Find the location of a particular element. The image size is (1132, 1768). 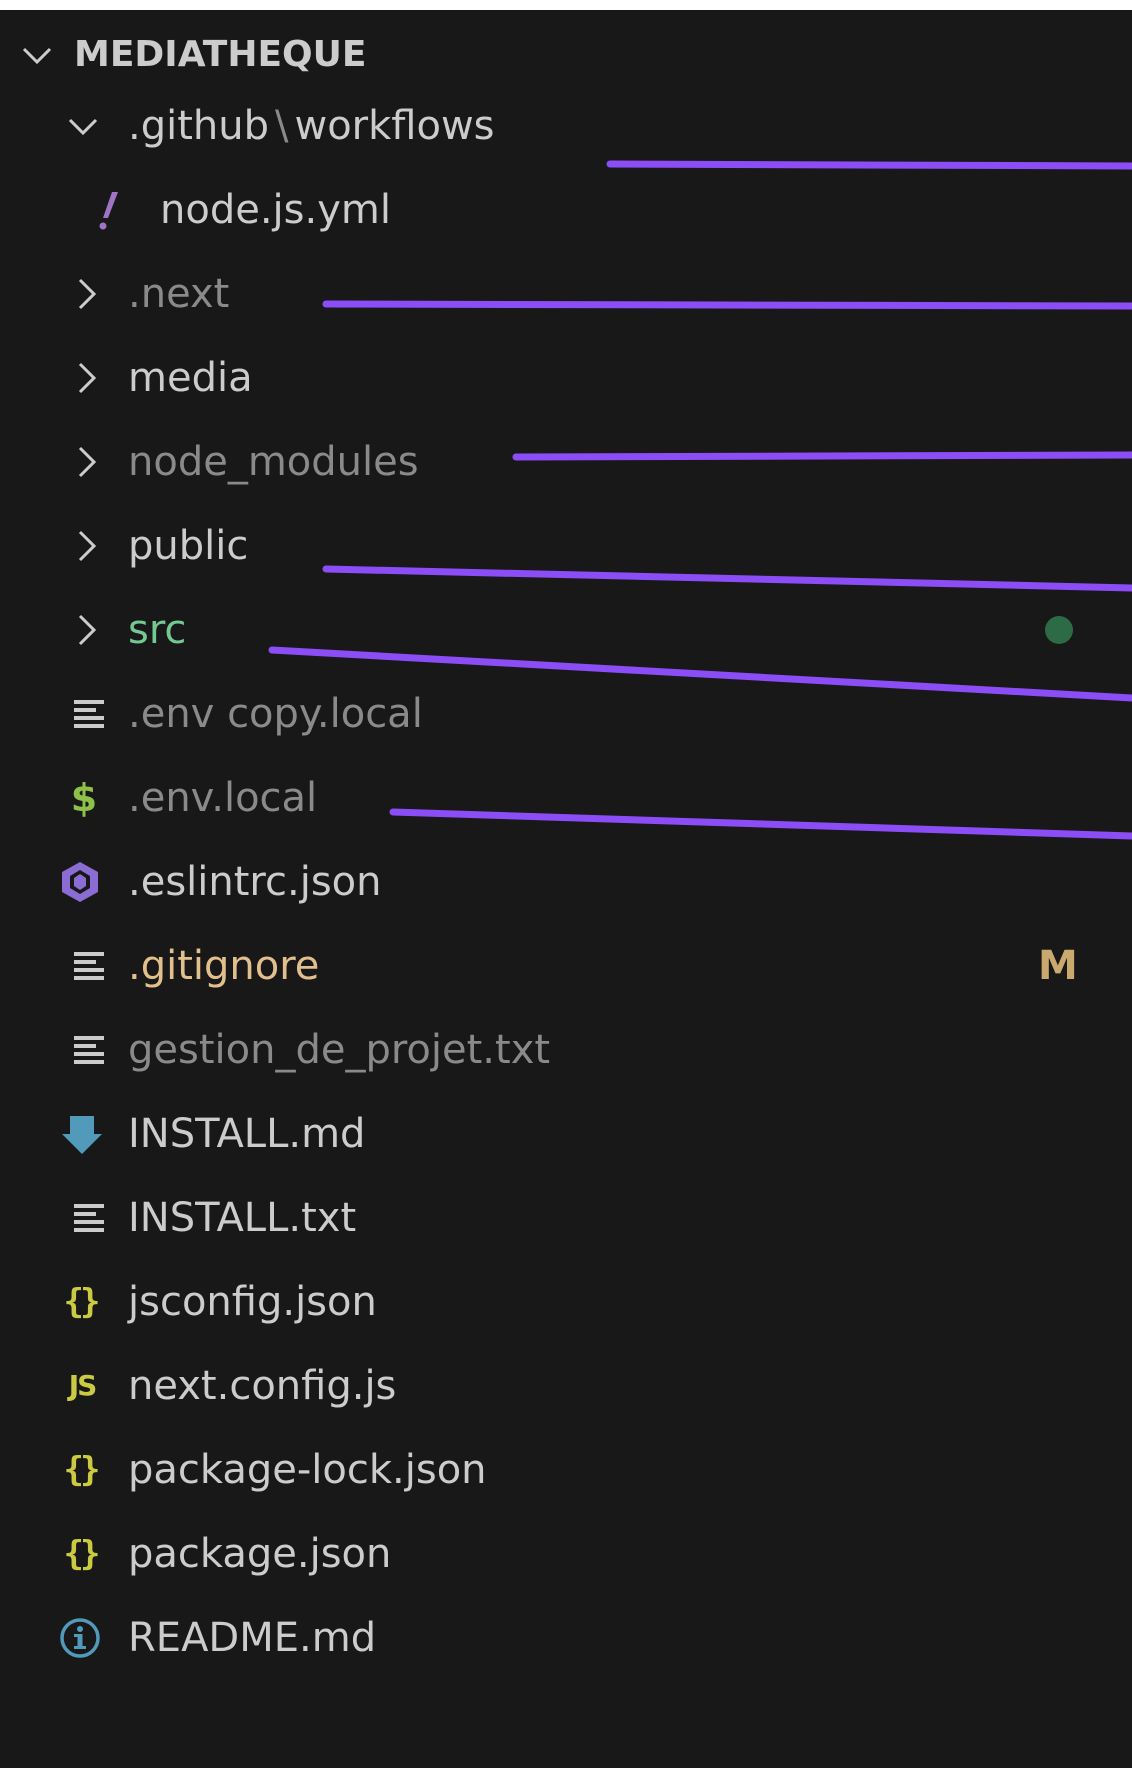

explorer-section-title: MEDIATHEQUE is located at coordinates (220, 54).